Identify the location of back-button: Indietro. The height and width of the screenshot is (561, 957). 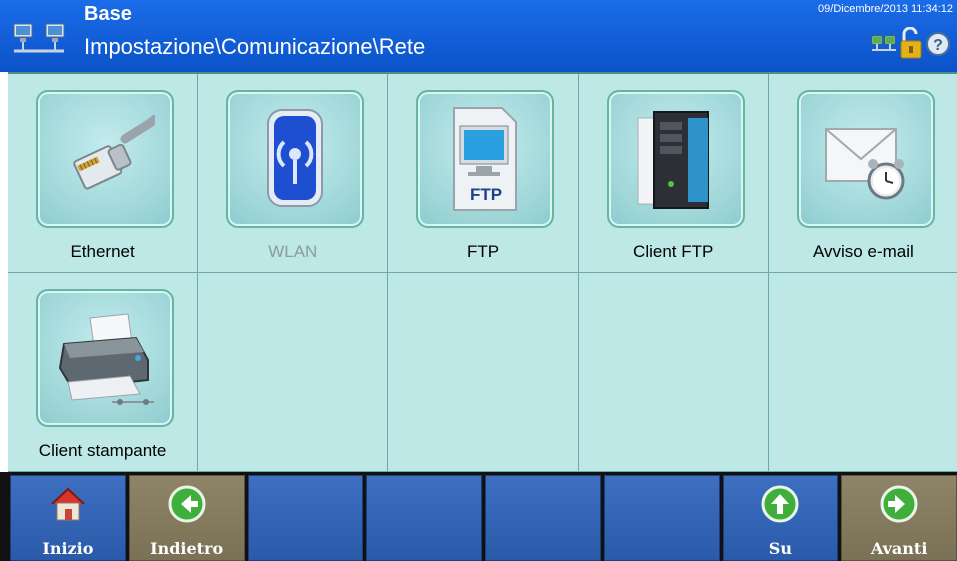
(186, 518).